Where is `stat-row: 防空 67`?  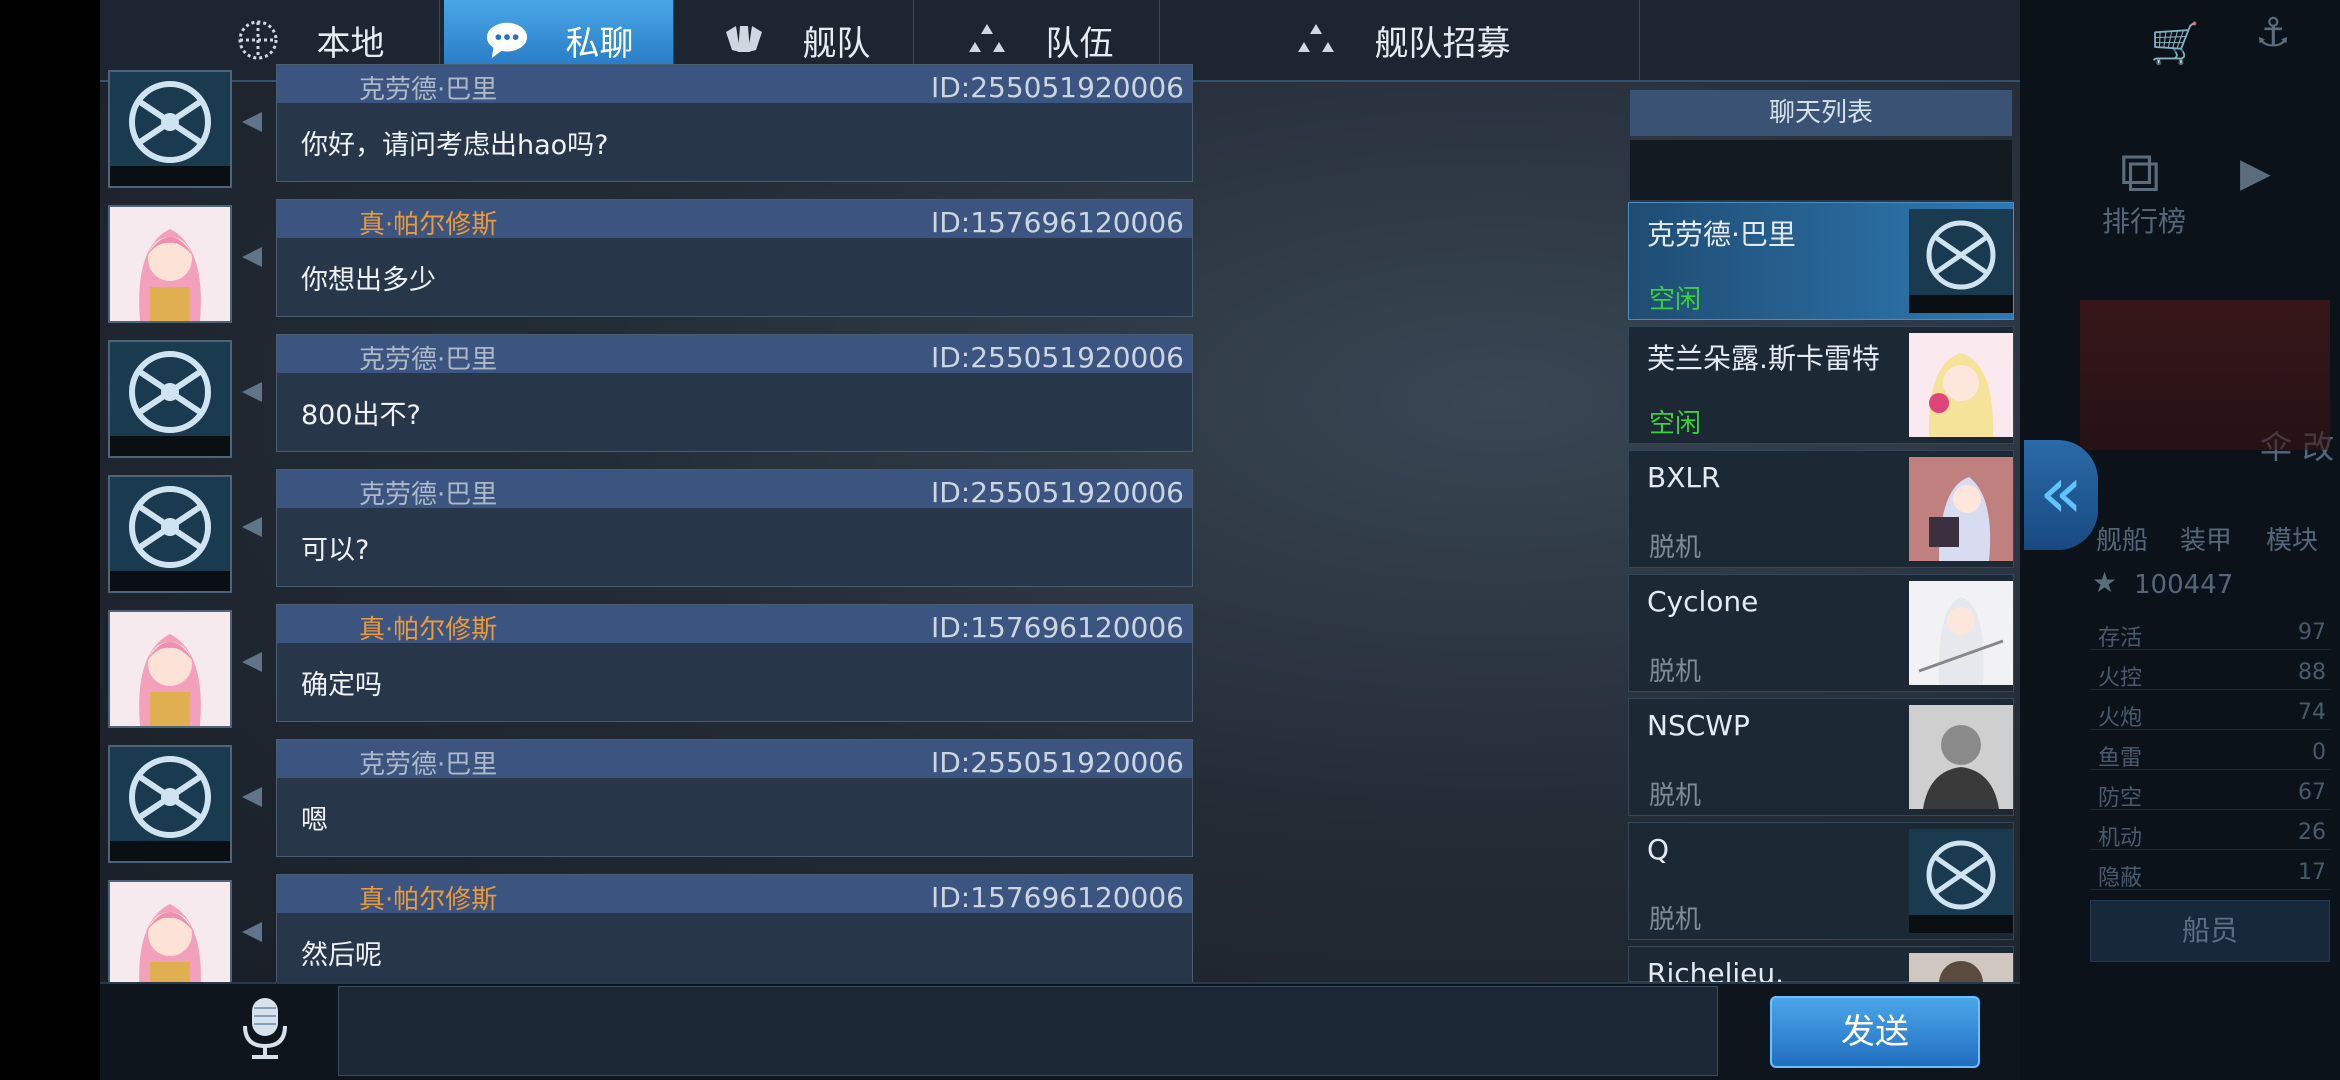 stat-row: 防空 67 is located at coordinates (2210, 793).